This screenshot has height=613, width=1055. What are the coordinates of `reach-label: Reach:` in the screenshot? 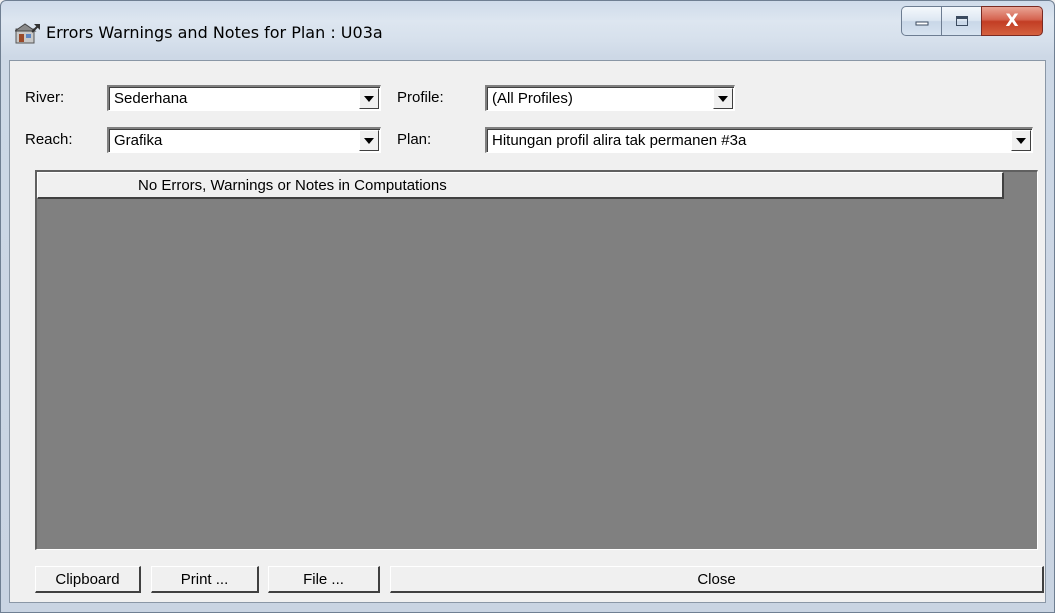 It's located at (49, 139).